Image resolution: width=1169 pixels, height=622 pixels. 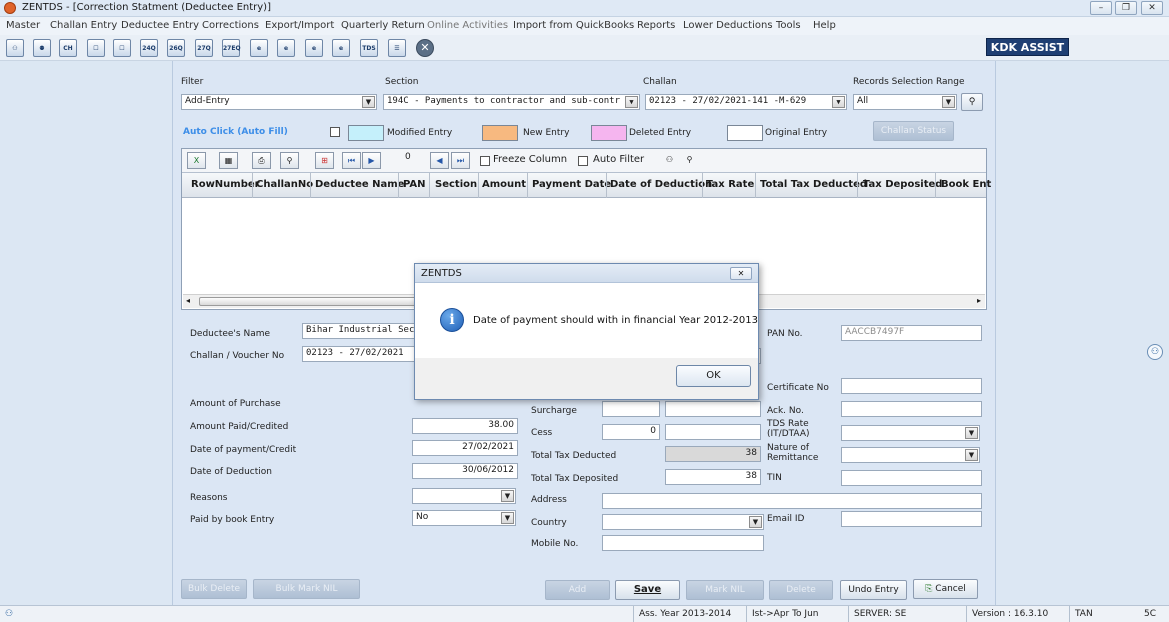 What do you see at coordinates (204, 48) in the screenshot?
I see `27q-icon: 27Q` at bounding box center [204, 48].